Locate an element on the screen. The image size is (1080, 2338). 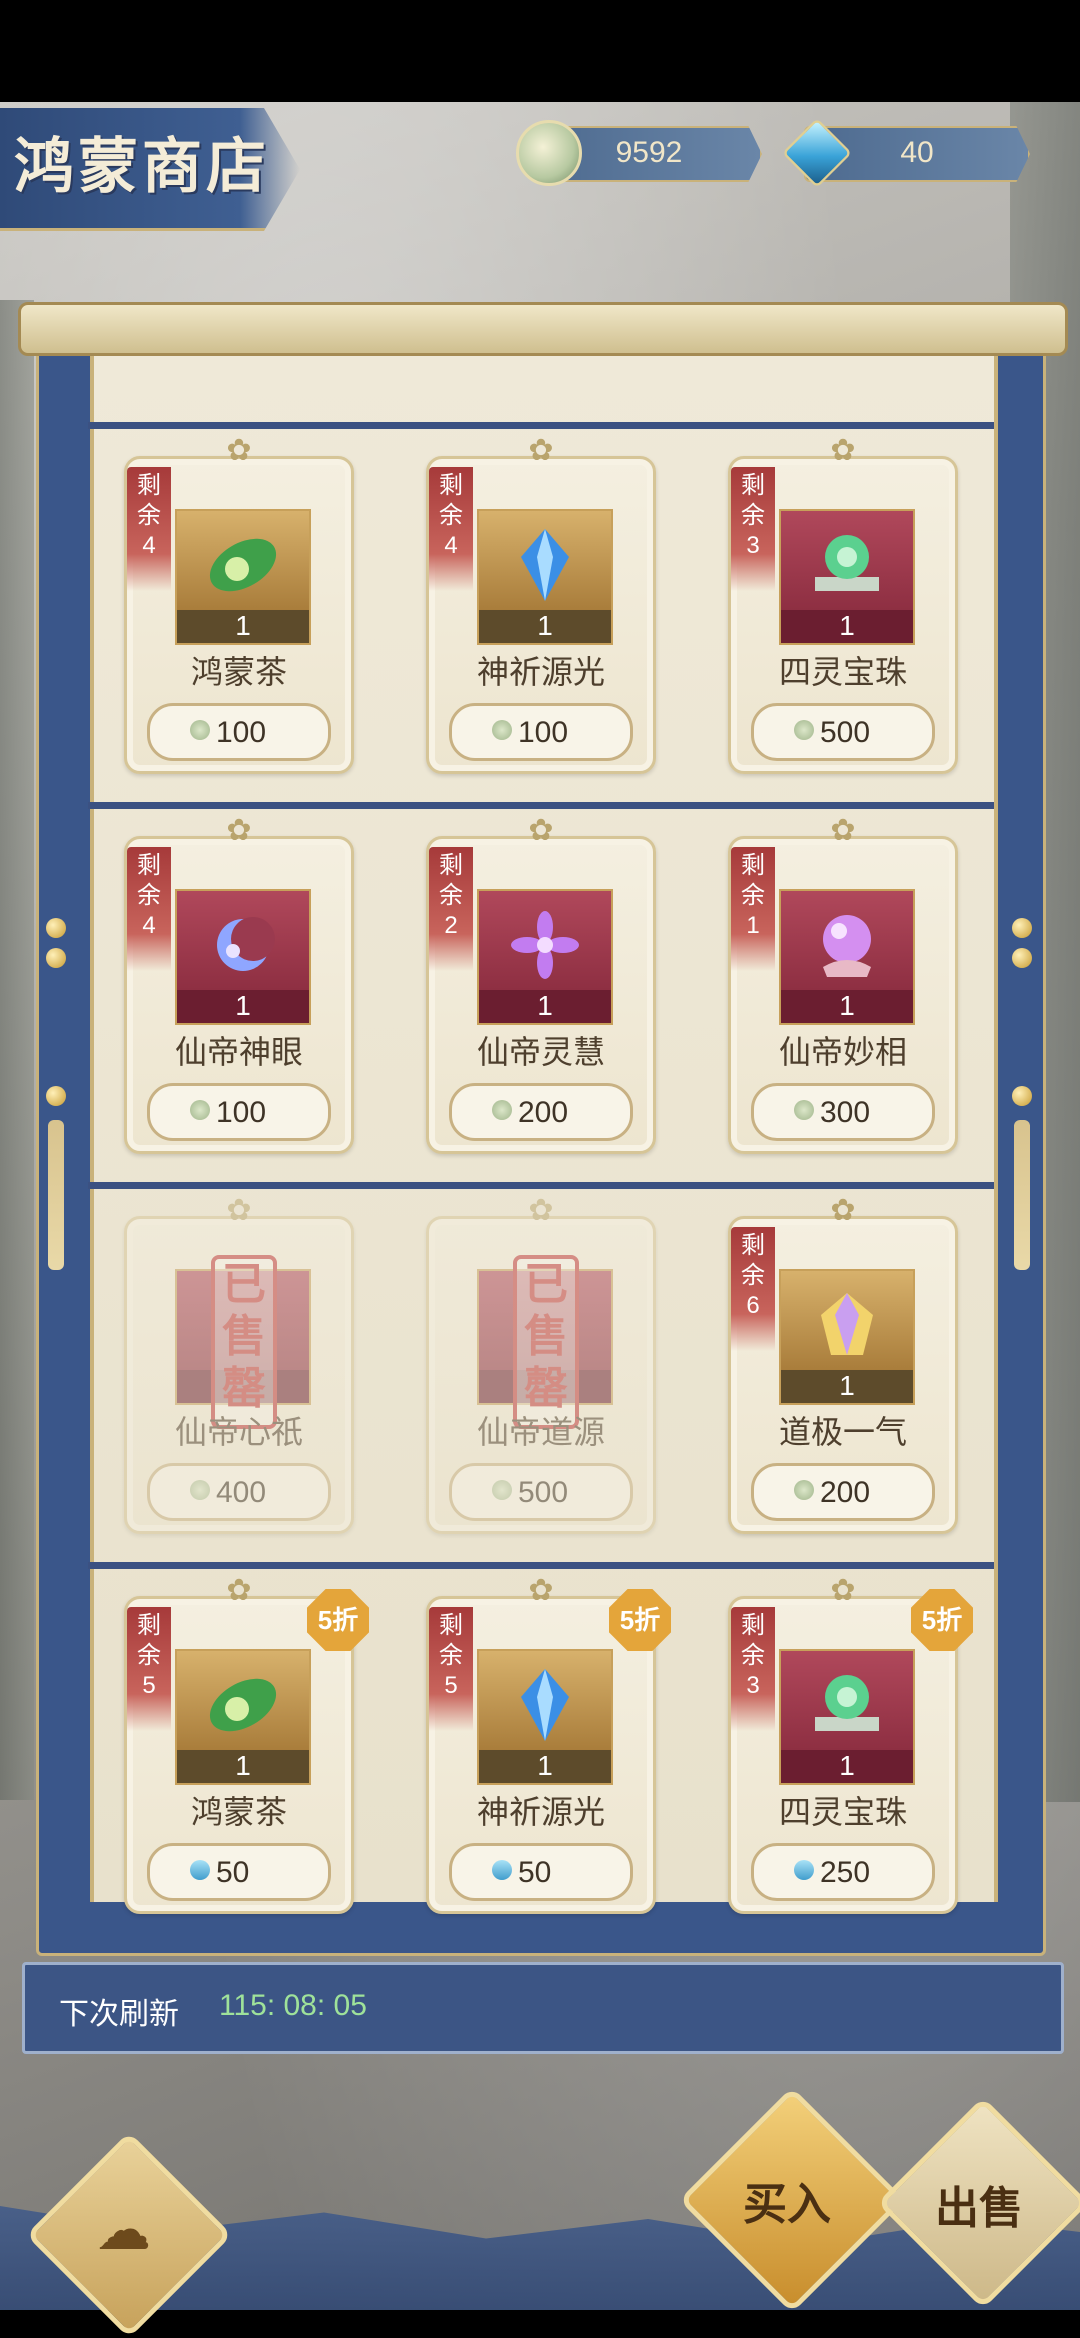
buy-button-label: 买入 is located at coordinates (787, 2204).